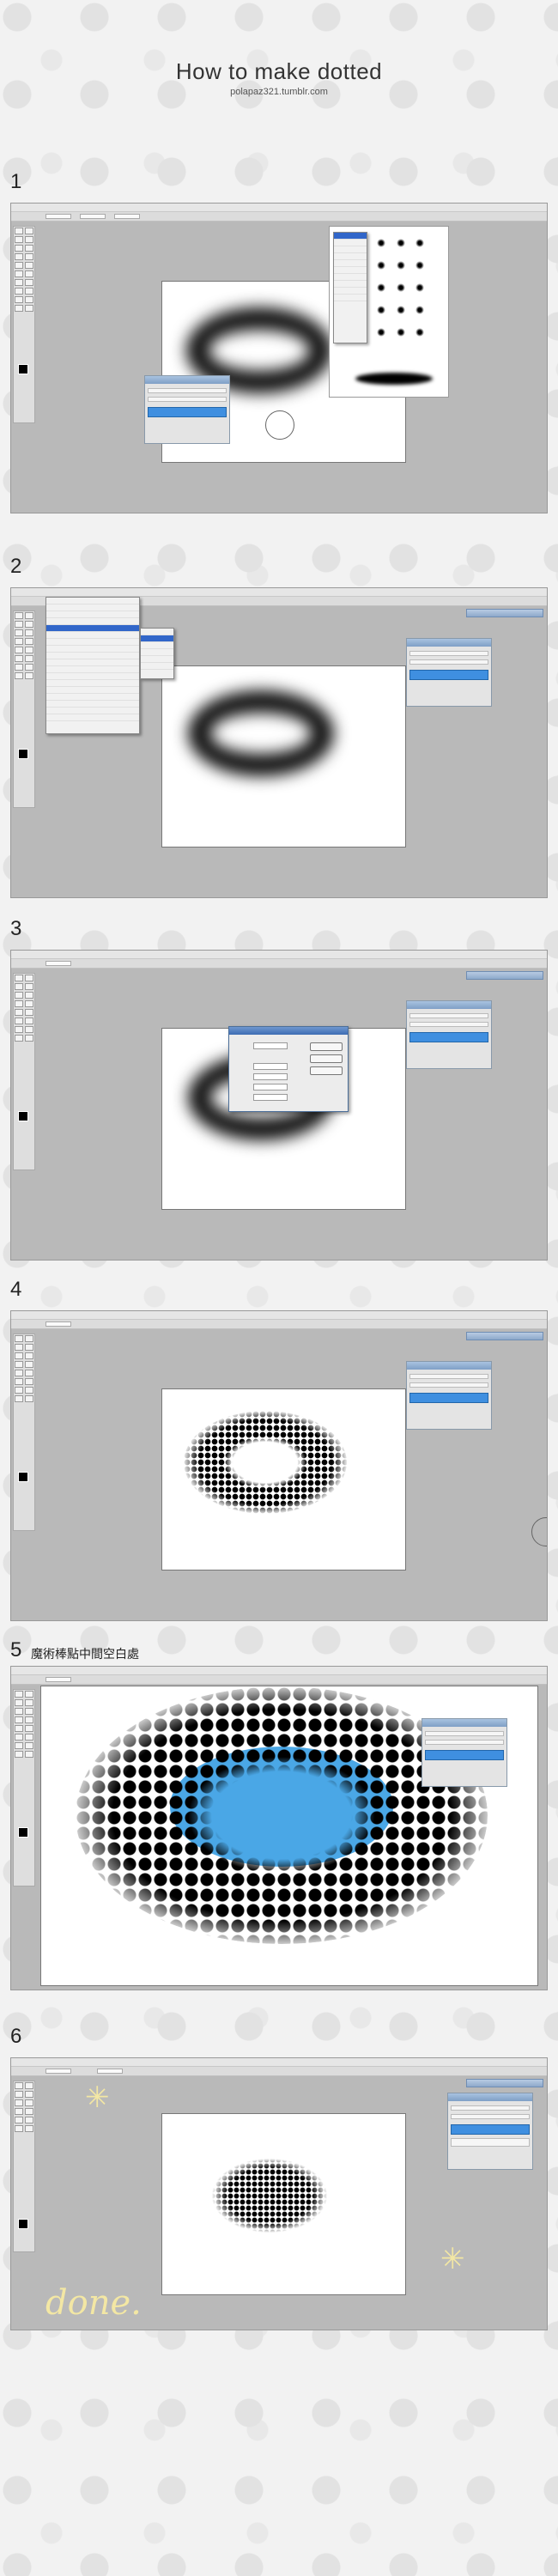 This screenshot has height=2576, width=558. Describe the element at coordinates (326, 1071) in the screenshot. I see `default-button` at that location.